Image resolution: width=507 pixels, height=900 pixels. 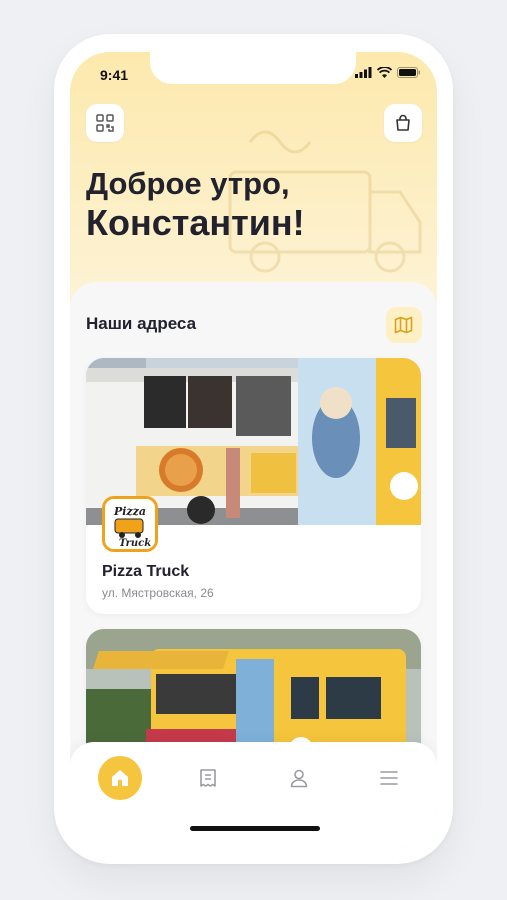 I want to click on qr-code-icon, so click(x=105, y=123).